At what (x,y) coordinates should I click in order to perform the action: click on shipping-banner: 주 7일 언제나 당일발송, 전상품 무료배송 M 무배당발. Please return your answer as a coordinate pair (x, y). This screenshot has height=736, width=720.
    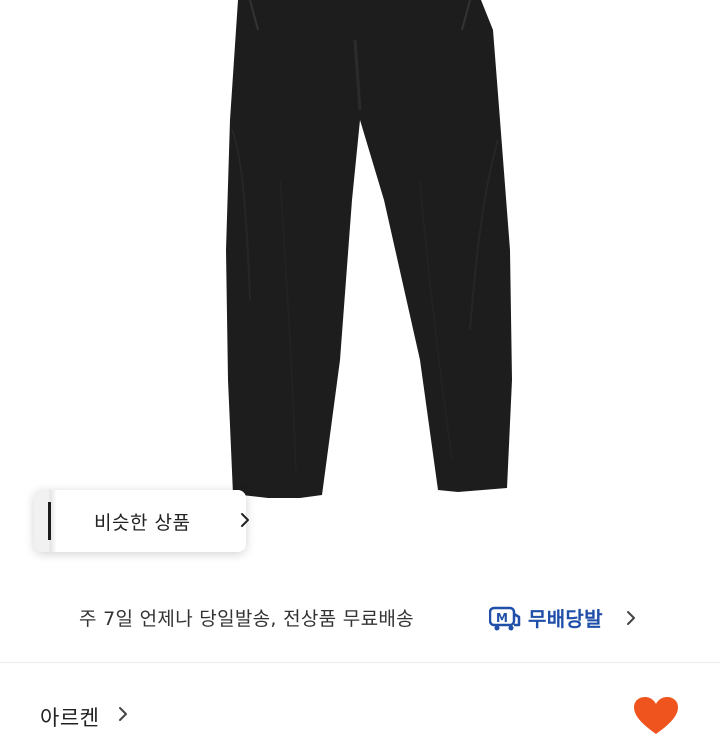
    Looking at the image, I should click on (360, 620).